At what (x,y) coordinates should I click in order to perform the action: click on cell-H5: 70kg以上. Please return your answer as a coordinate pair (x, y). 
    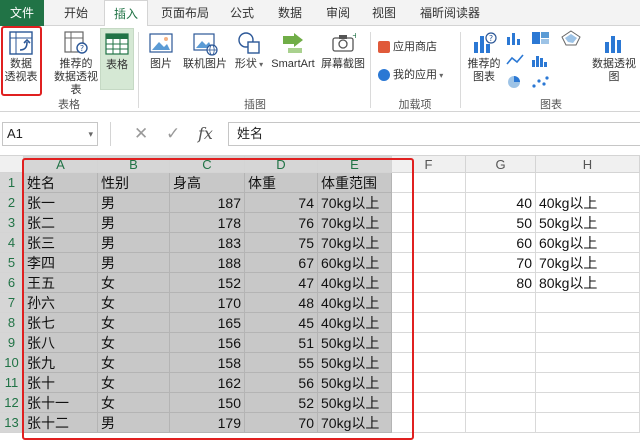
    Looking at the image, I should click on (588, 263).